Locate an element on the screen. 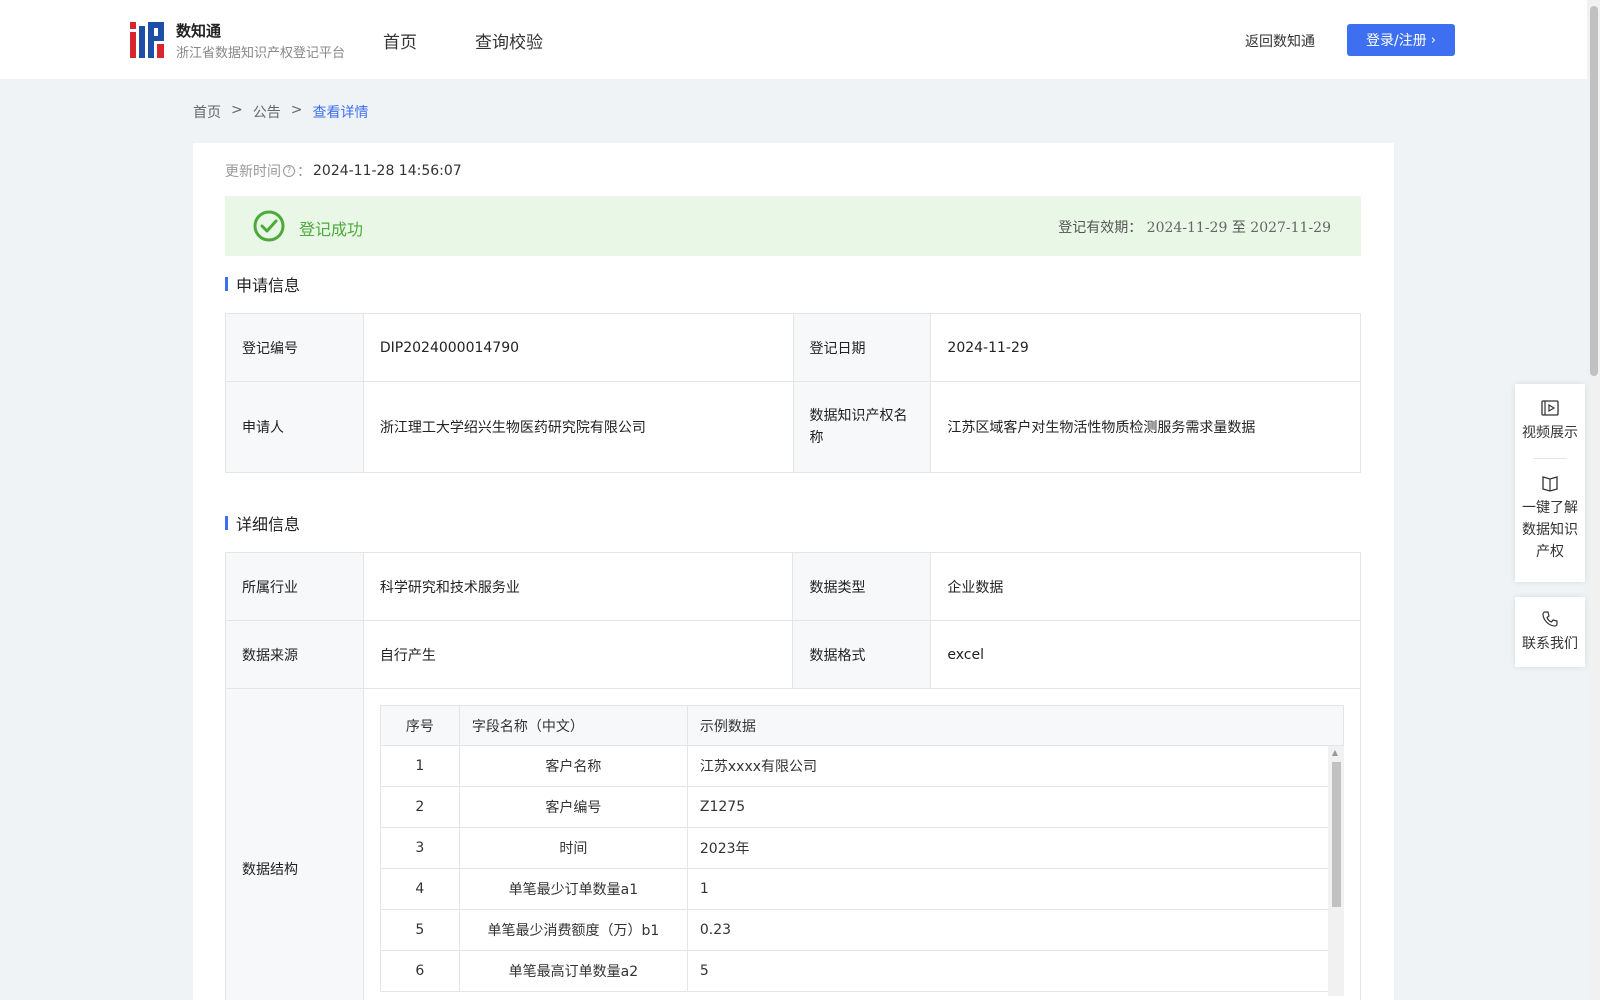  col-field-header: 字段名称（中文） is located at coordinates (573, 725).